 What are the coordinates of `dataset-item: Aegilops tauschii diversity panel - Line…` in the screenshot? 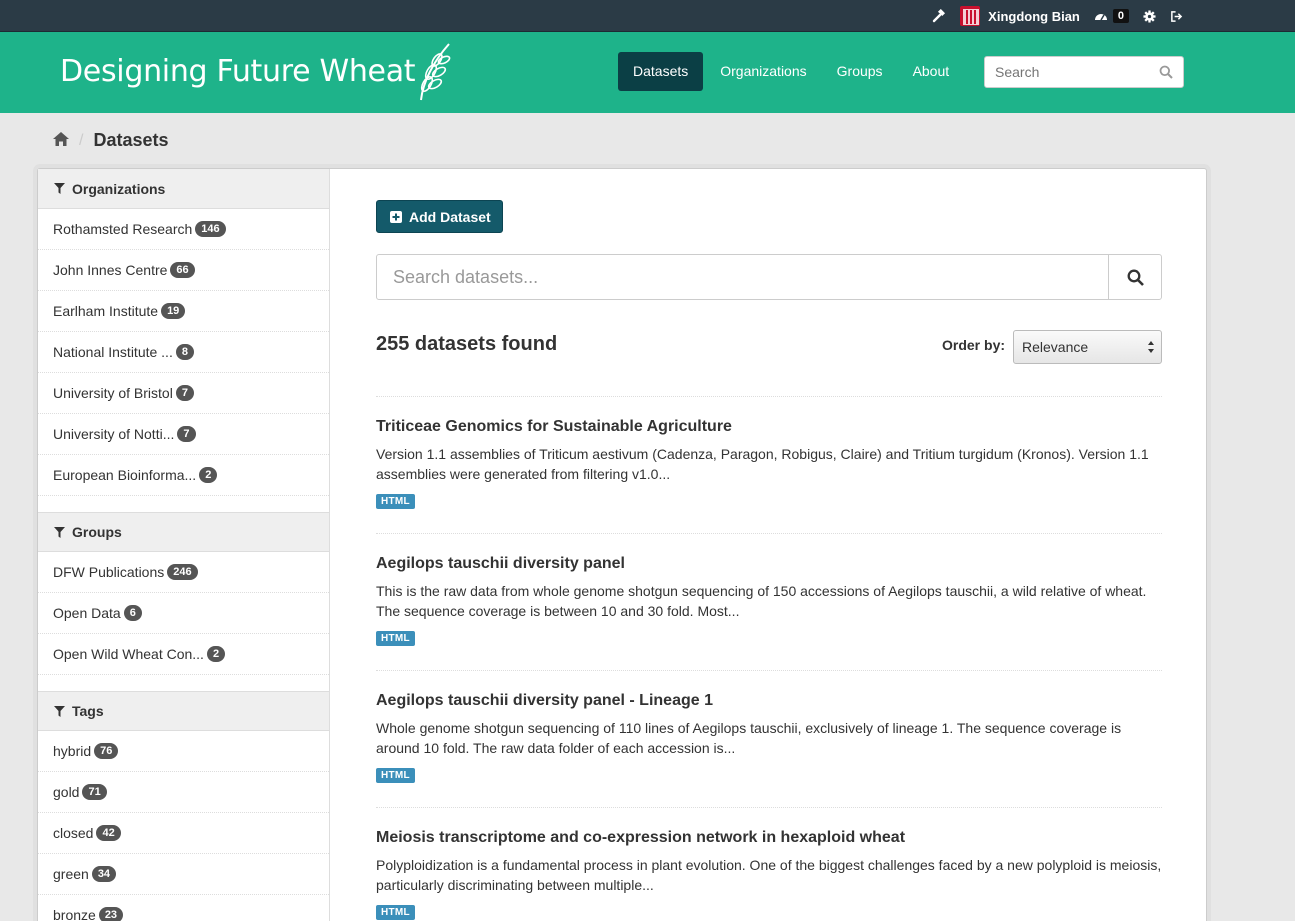 It's located at (769, 738).